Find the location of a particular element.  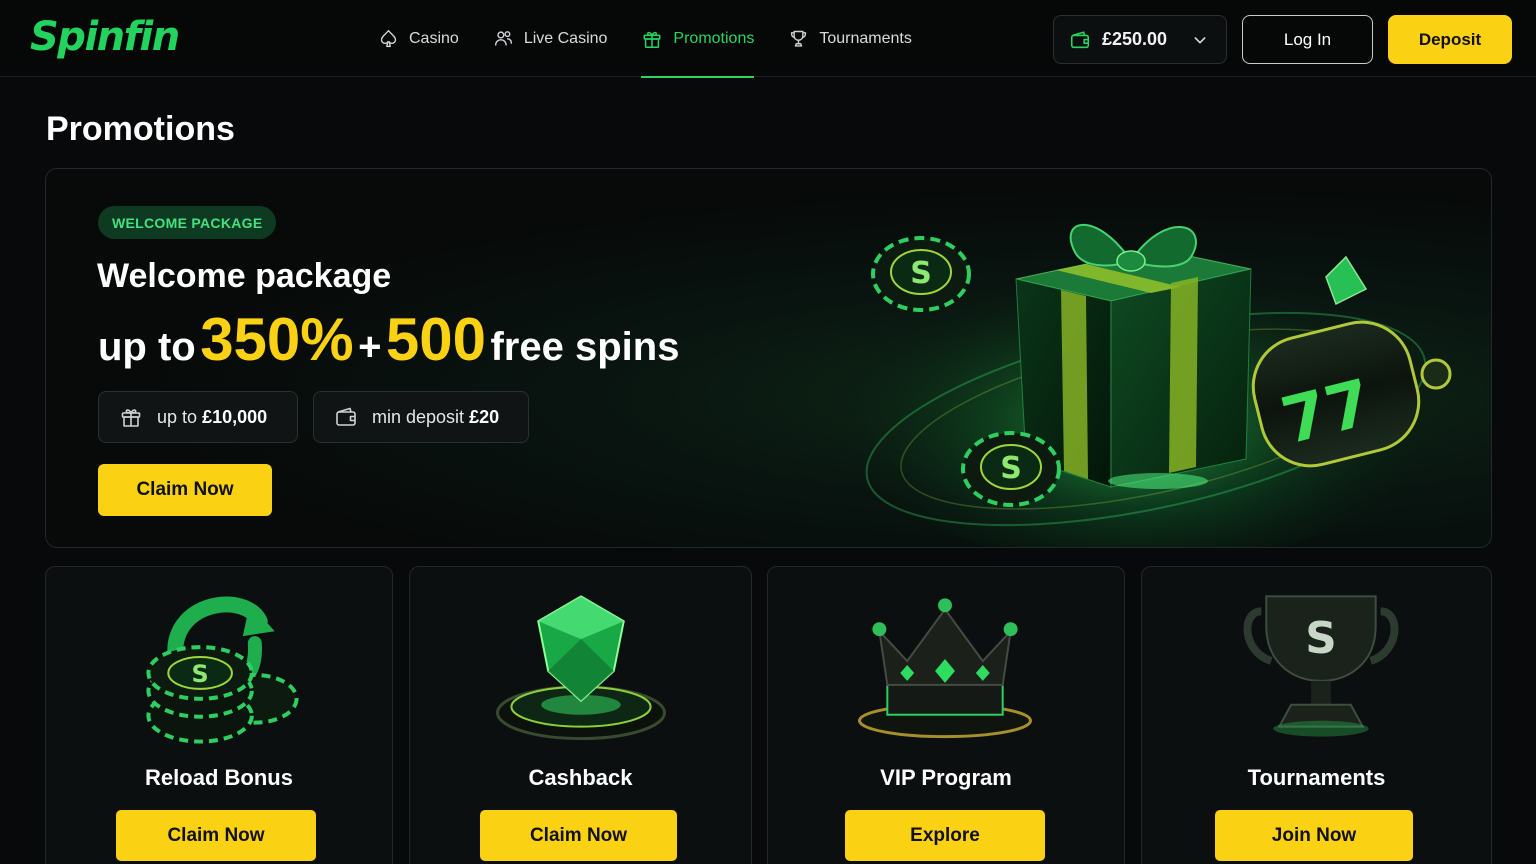

login-button: Log In is located at coordinates (1307, 39).